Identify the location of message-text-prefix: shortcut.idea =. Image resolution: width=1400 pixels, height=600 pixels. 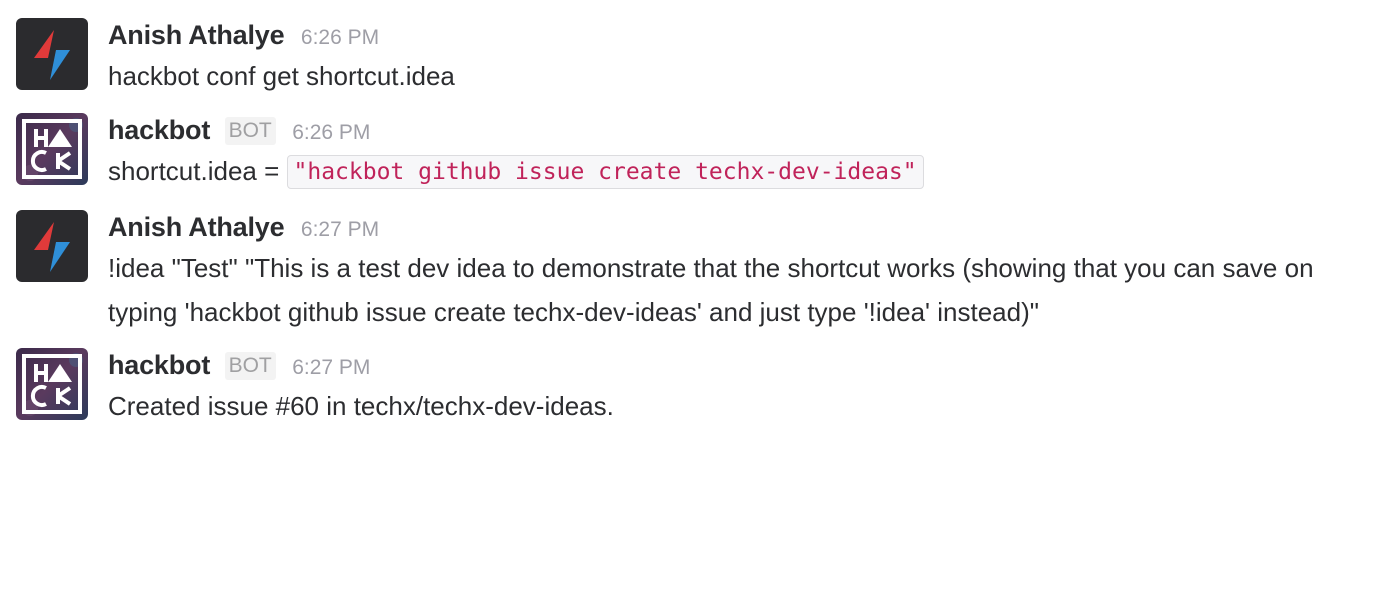
(197, 171).